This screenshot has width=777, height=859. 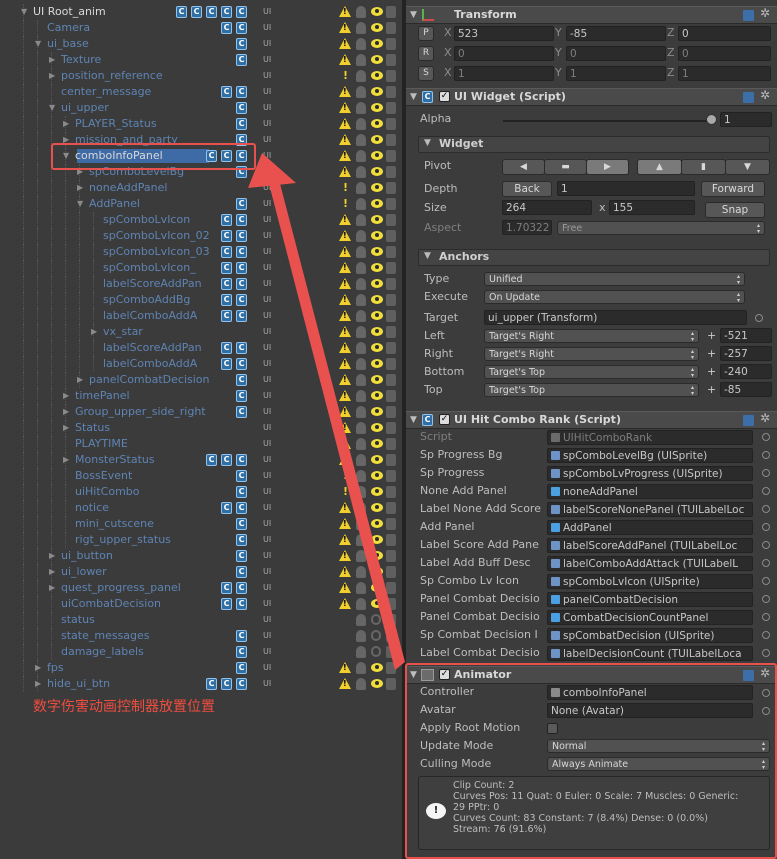 What do you see at coordinates (124, 707) in the screenshot?
I see `annotation-caption: 数字伤害动画控制器放置位置` at bounding box center [124, 707].